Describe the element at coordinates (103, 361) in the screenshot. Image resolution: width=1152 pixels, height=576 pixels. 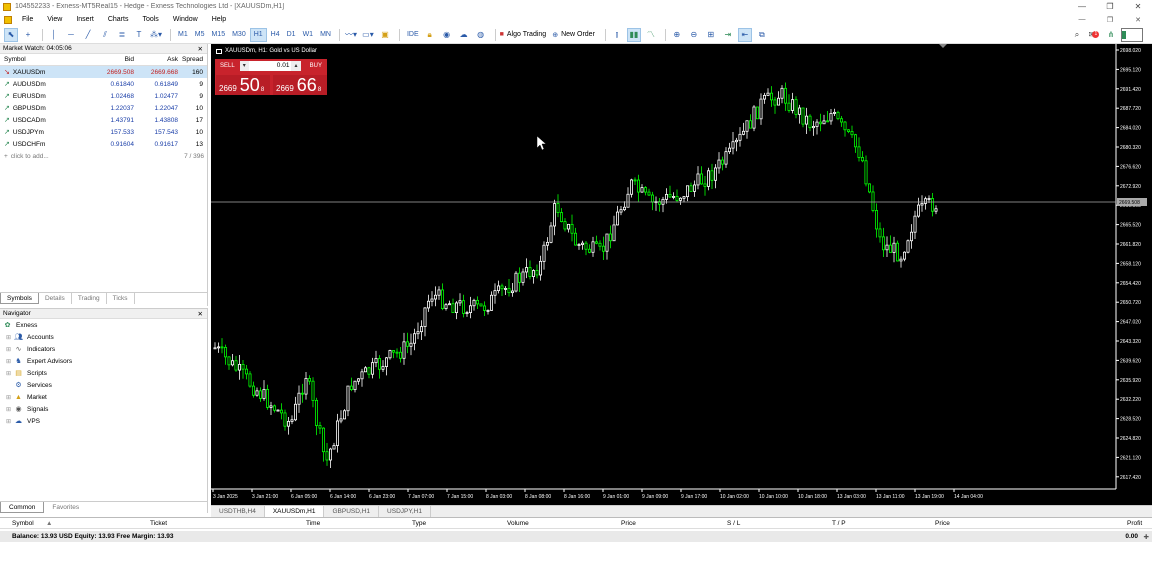
I see `nav-item-expert-advisors: ⊞ ♞ Expert Advisors` at that location.